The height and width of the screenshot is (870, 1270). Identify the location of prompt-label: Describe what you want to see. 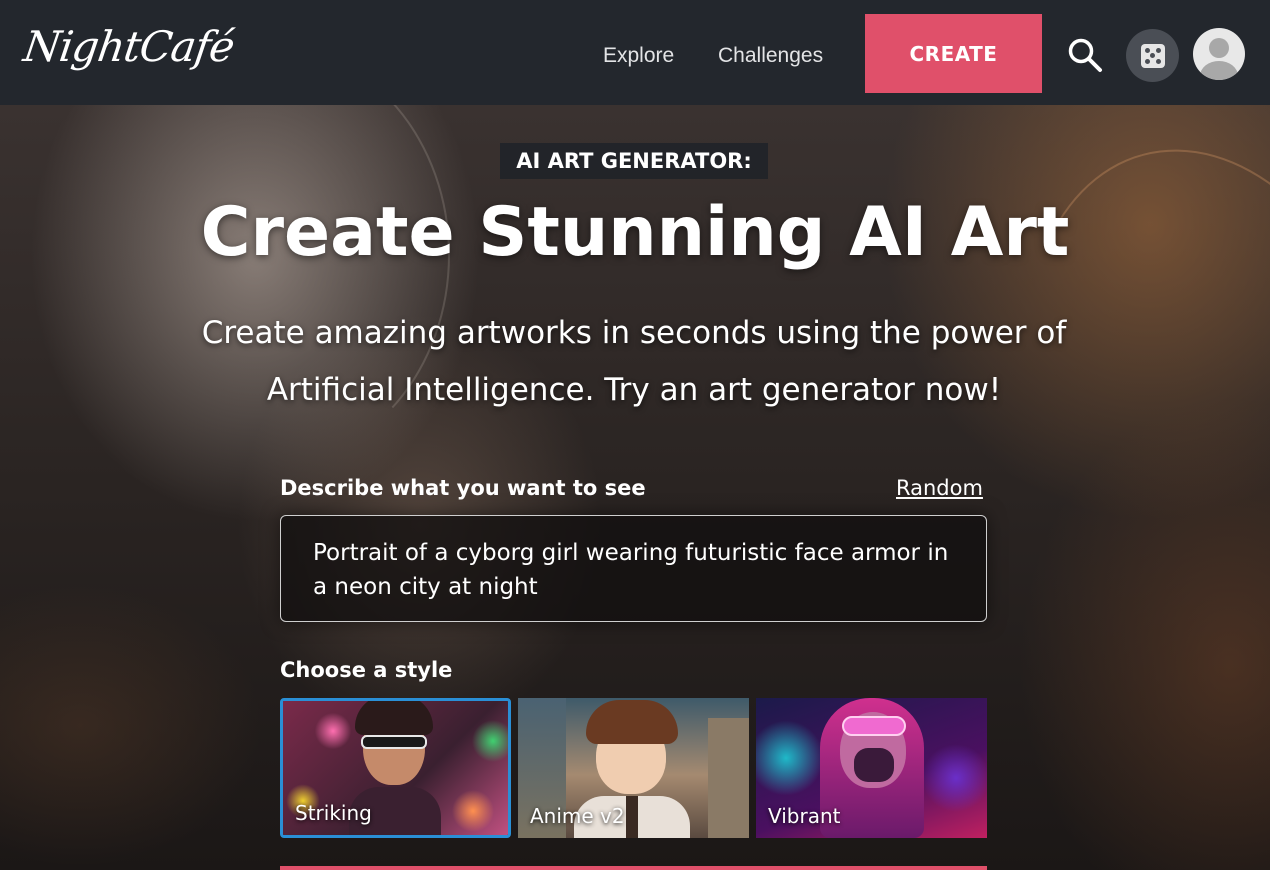
(463, 488).